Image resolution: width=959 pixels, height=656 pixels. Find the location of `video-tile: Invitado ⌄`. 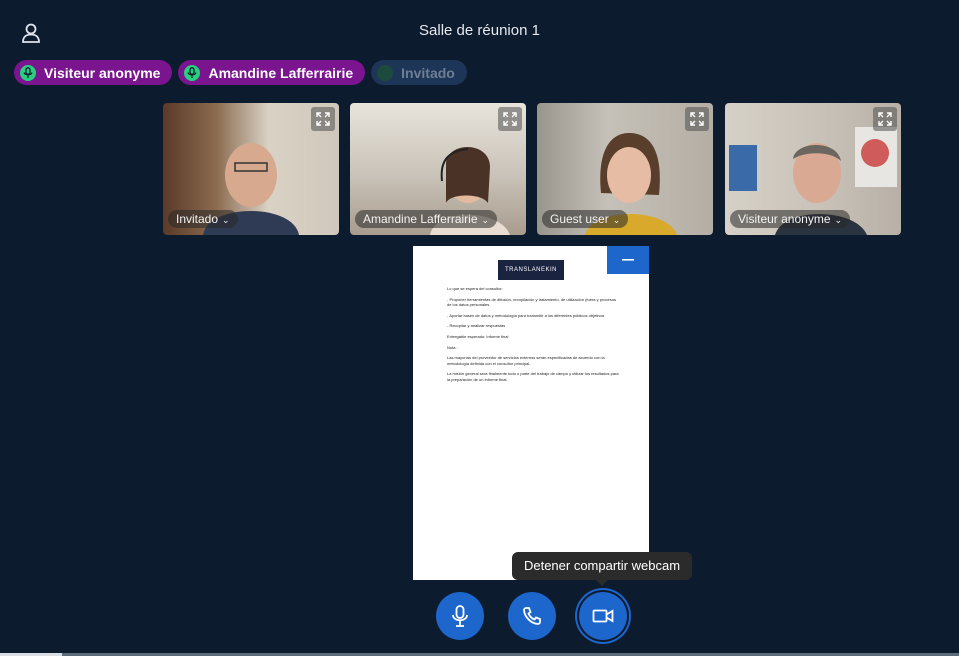

video-tile: Invitado ⌄ is located at coordinates (251, 169).